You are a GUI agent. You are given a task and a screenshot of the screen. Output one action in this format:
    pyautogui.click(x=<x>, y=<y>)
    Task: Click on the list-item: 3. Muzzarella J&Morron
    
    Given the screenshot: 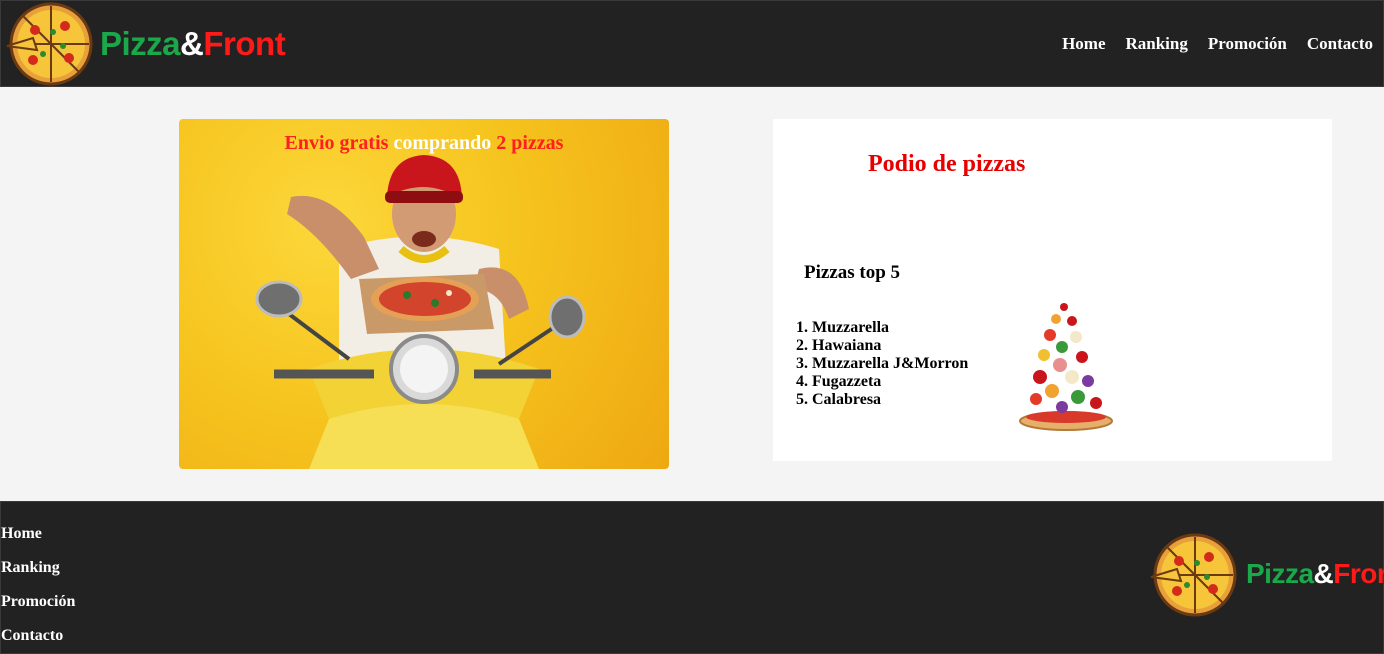 What is the action you would take?
    pyautogui.click(x=882, y=363)
    